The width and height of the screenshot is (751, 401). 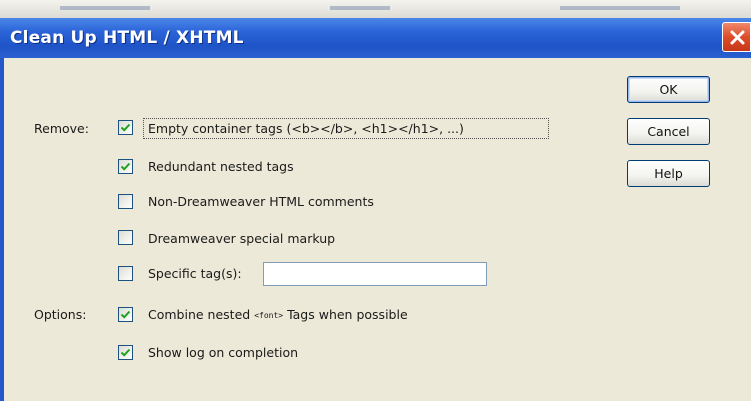 I want to click on help-button: Help, so click(x=668, y=173).